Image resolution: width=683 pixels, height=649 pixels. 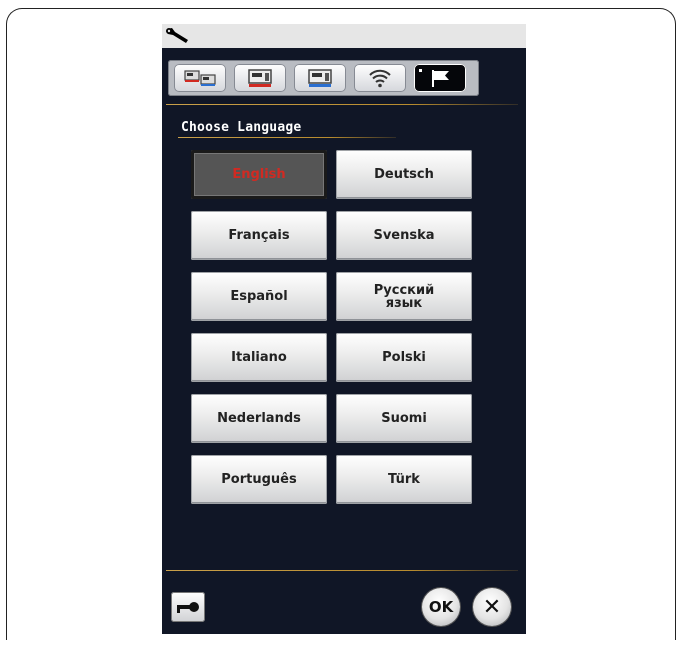 I want to click on footer-divider, so click(x=342, y=570).